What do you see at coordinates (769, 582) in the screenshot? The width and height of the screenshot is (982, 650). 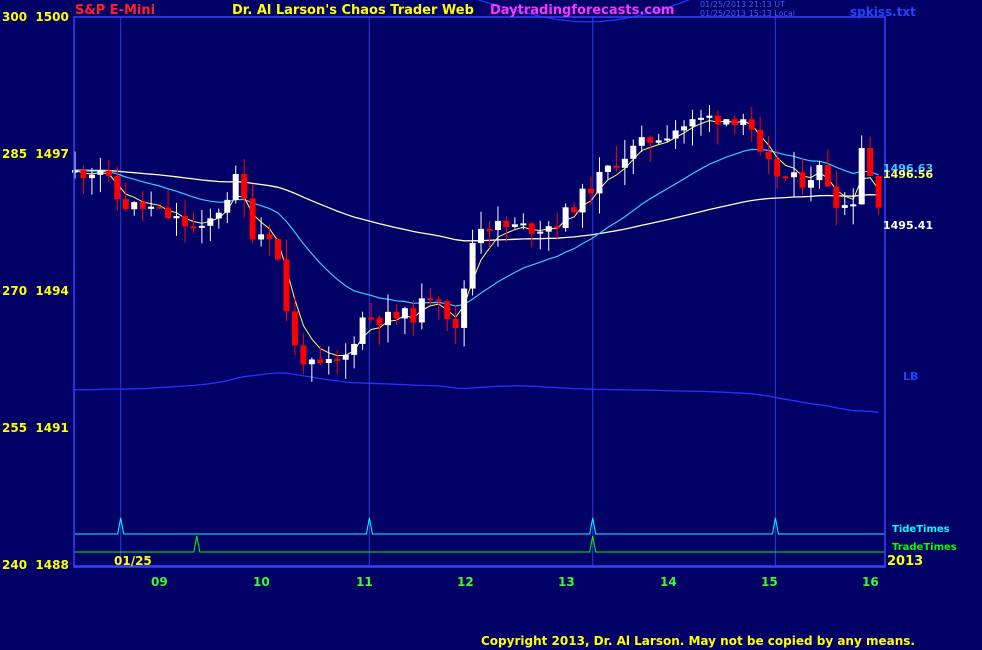 I see `x-label-15: 15` at bounding box center [769, 582].